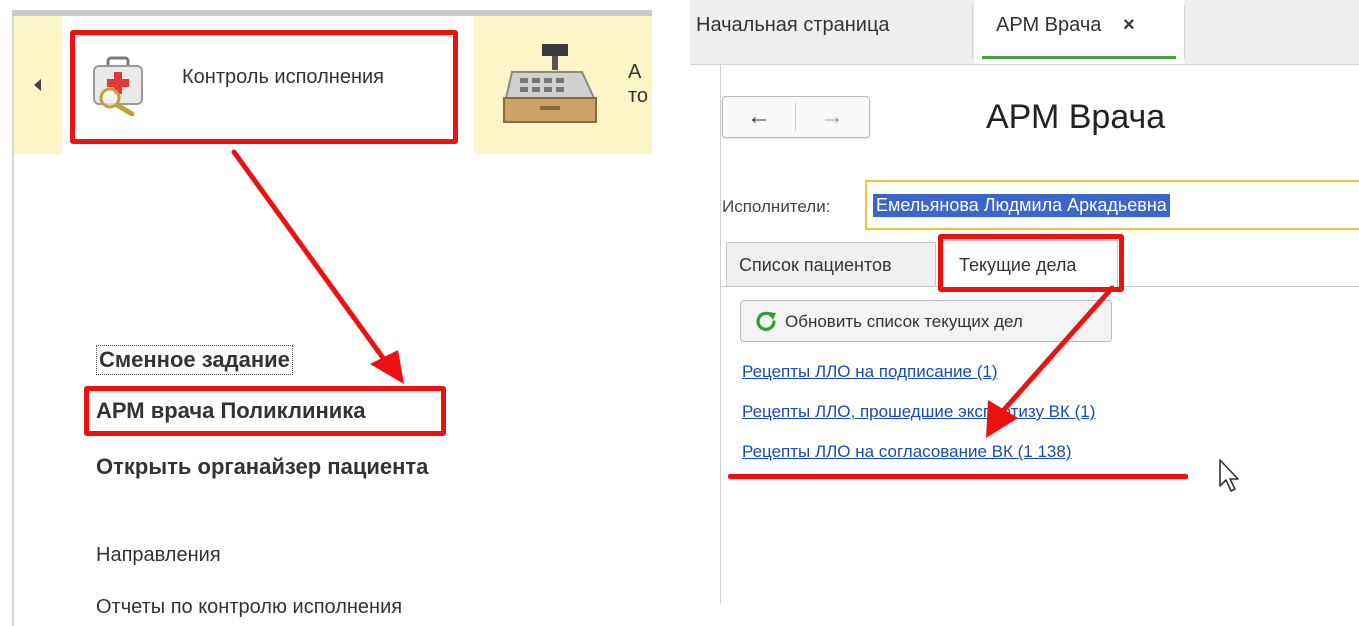 The width and height of the screenshot is (1359, 626). What do you see at coordinates (1048, 25) in the screenshot?
I see `tab-arm: АРМ Врача` at bounding box center [1048, 25].